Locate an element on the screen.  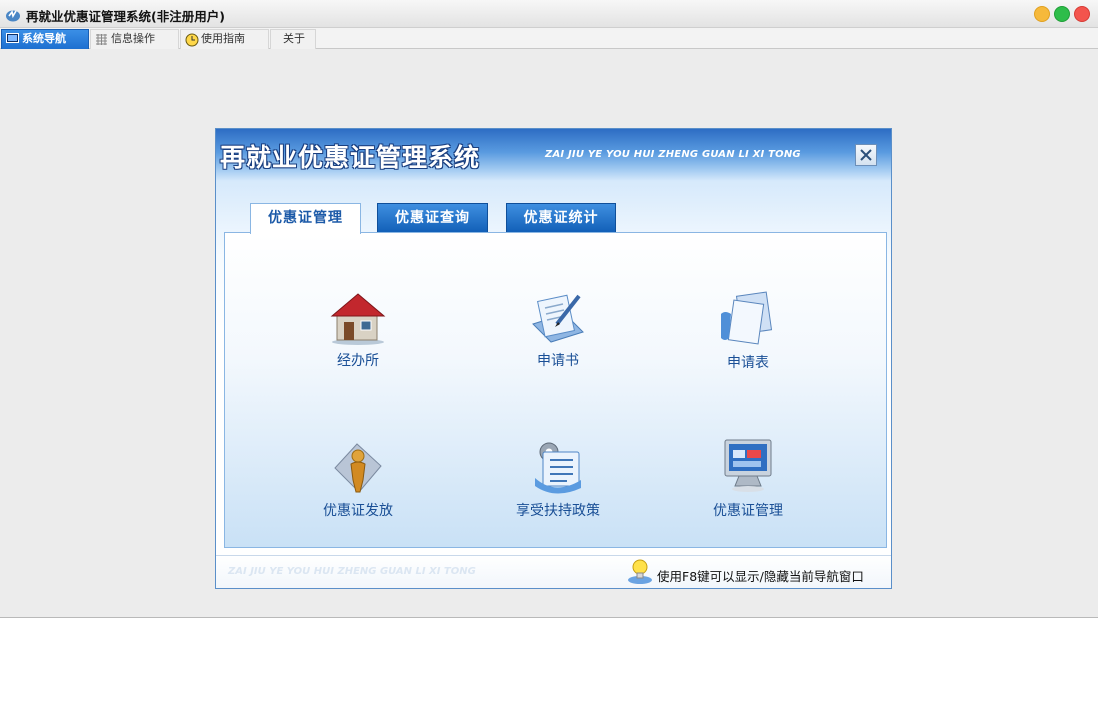
item-label: 享受扶持政策 is located at coordinates (558, 511).